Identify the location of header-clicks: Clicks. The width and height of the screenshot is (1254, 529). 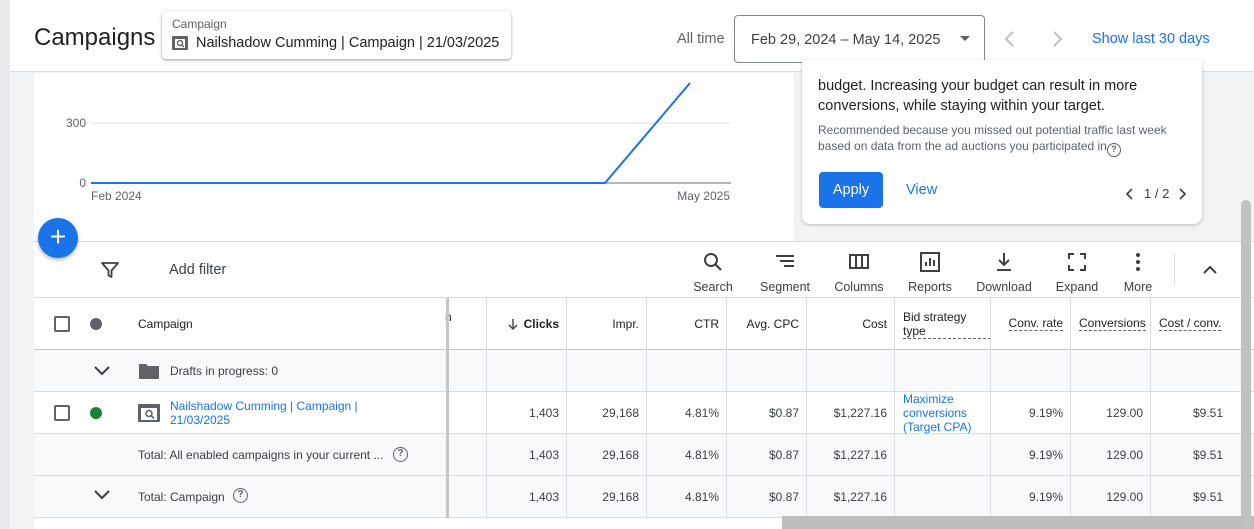
(527, 323).